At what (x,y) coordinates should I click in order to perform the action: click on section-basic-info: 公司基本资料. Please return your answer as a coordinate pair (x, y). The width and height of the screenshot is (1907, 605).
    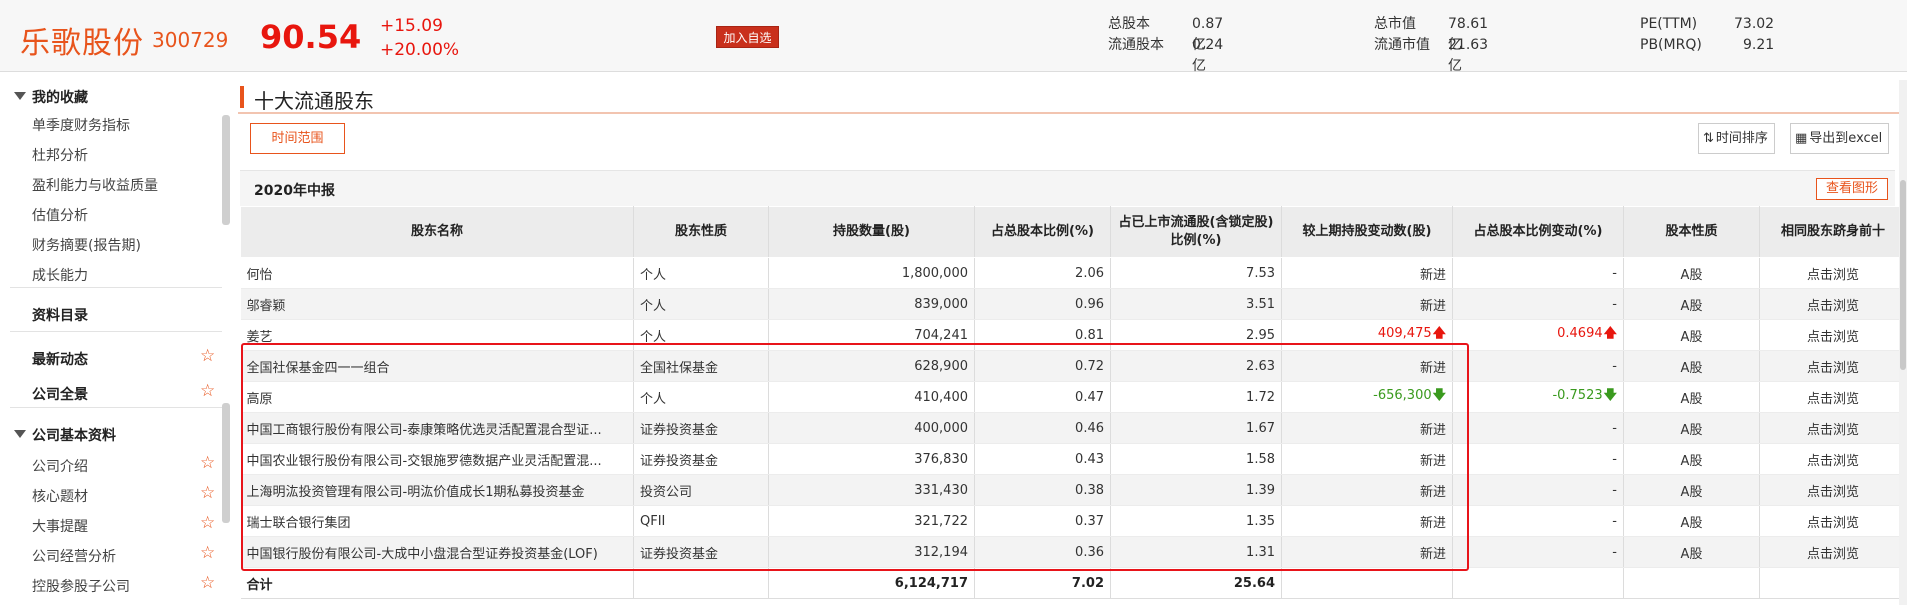
    Looking at the image, I should click on (65, 435).